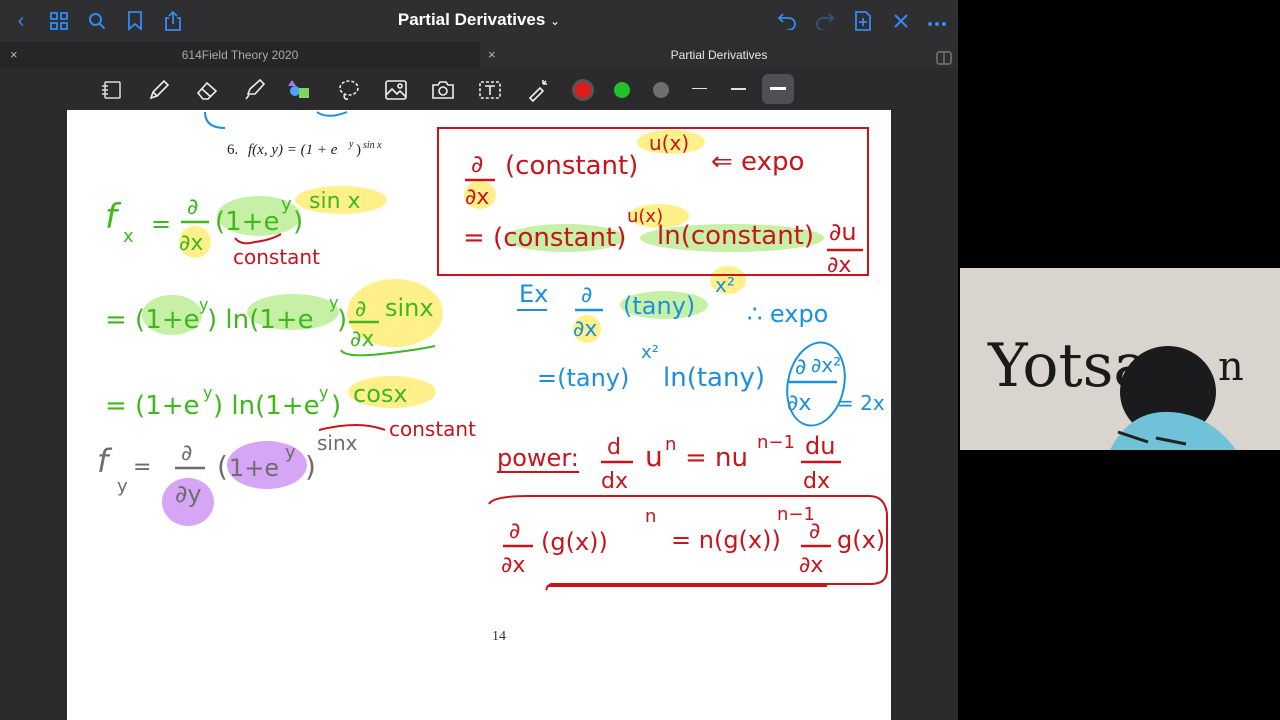 This screenshot has width=1280, height=720. I want to click on medium-stroke-option, so click(738, 89).